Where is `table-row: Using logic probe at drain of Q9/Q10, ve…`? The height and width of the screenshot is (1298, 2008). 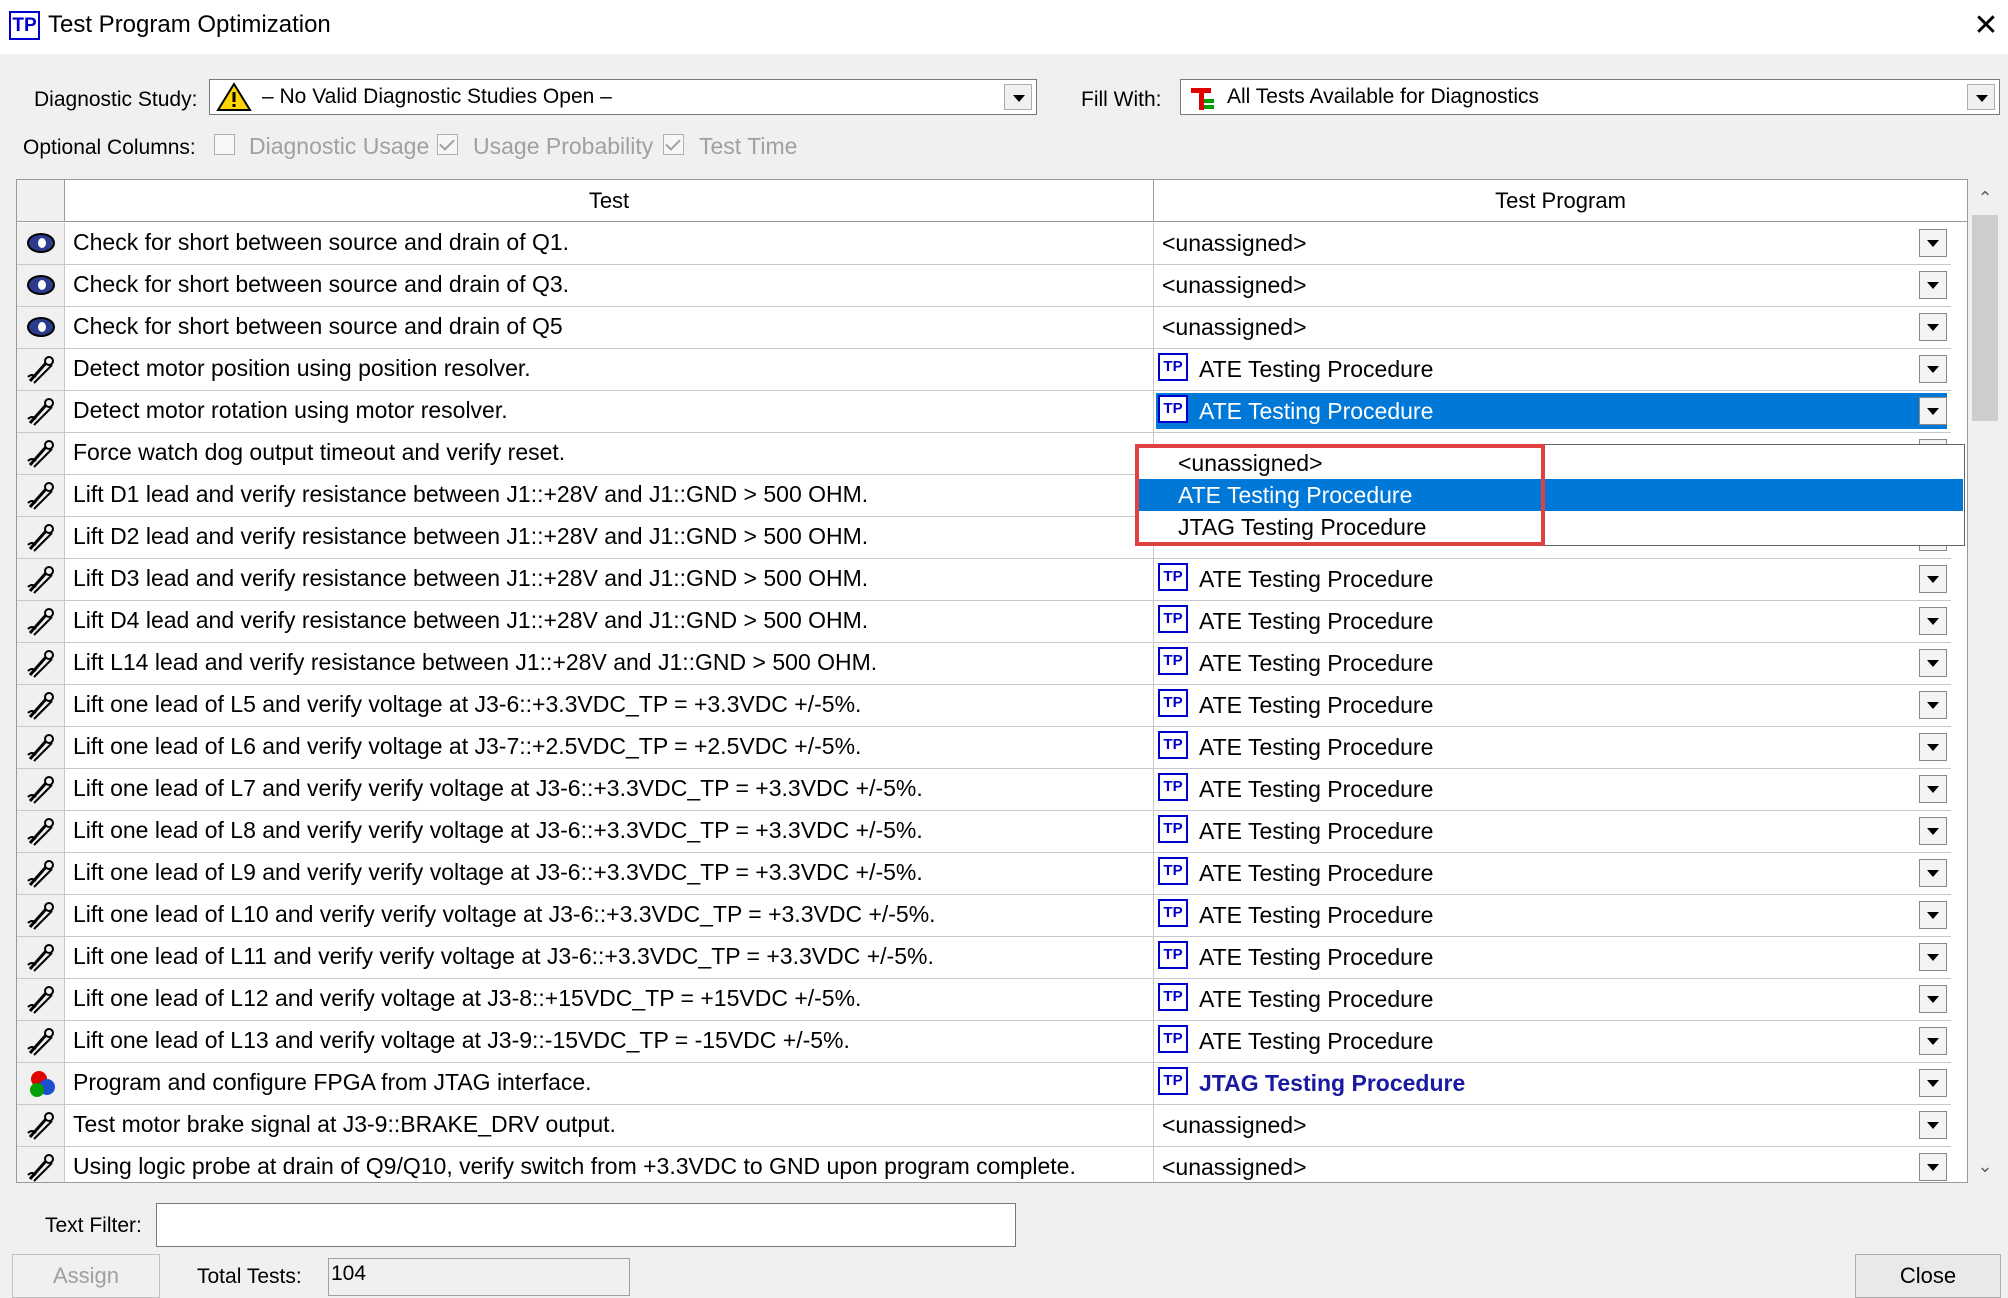 table-row: Using logic probe at drain of Q9/Q10, ve… is located at coordinates (992, 1164).